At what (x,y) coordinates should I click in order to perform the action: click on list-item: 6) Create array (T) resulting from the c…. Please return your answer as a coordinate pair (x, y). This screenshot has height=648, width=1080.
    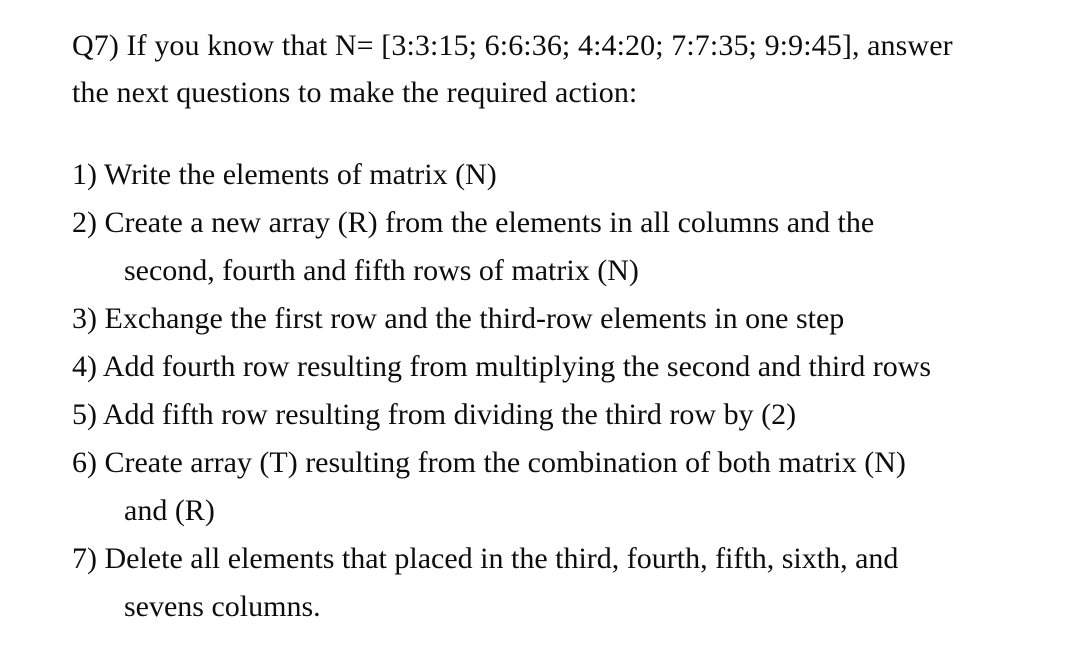
    Looking at the image, I should click on (556, 487).